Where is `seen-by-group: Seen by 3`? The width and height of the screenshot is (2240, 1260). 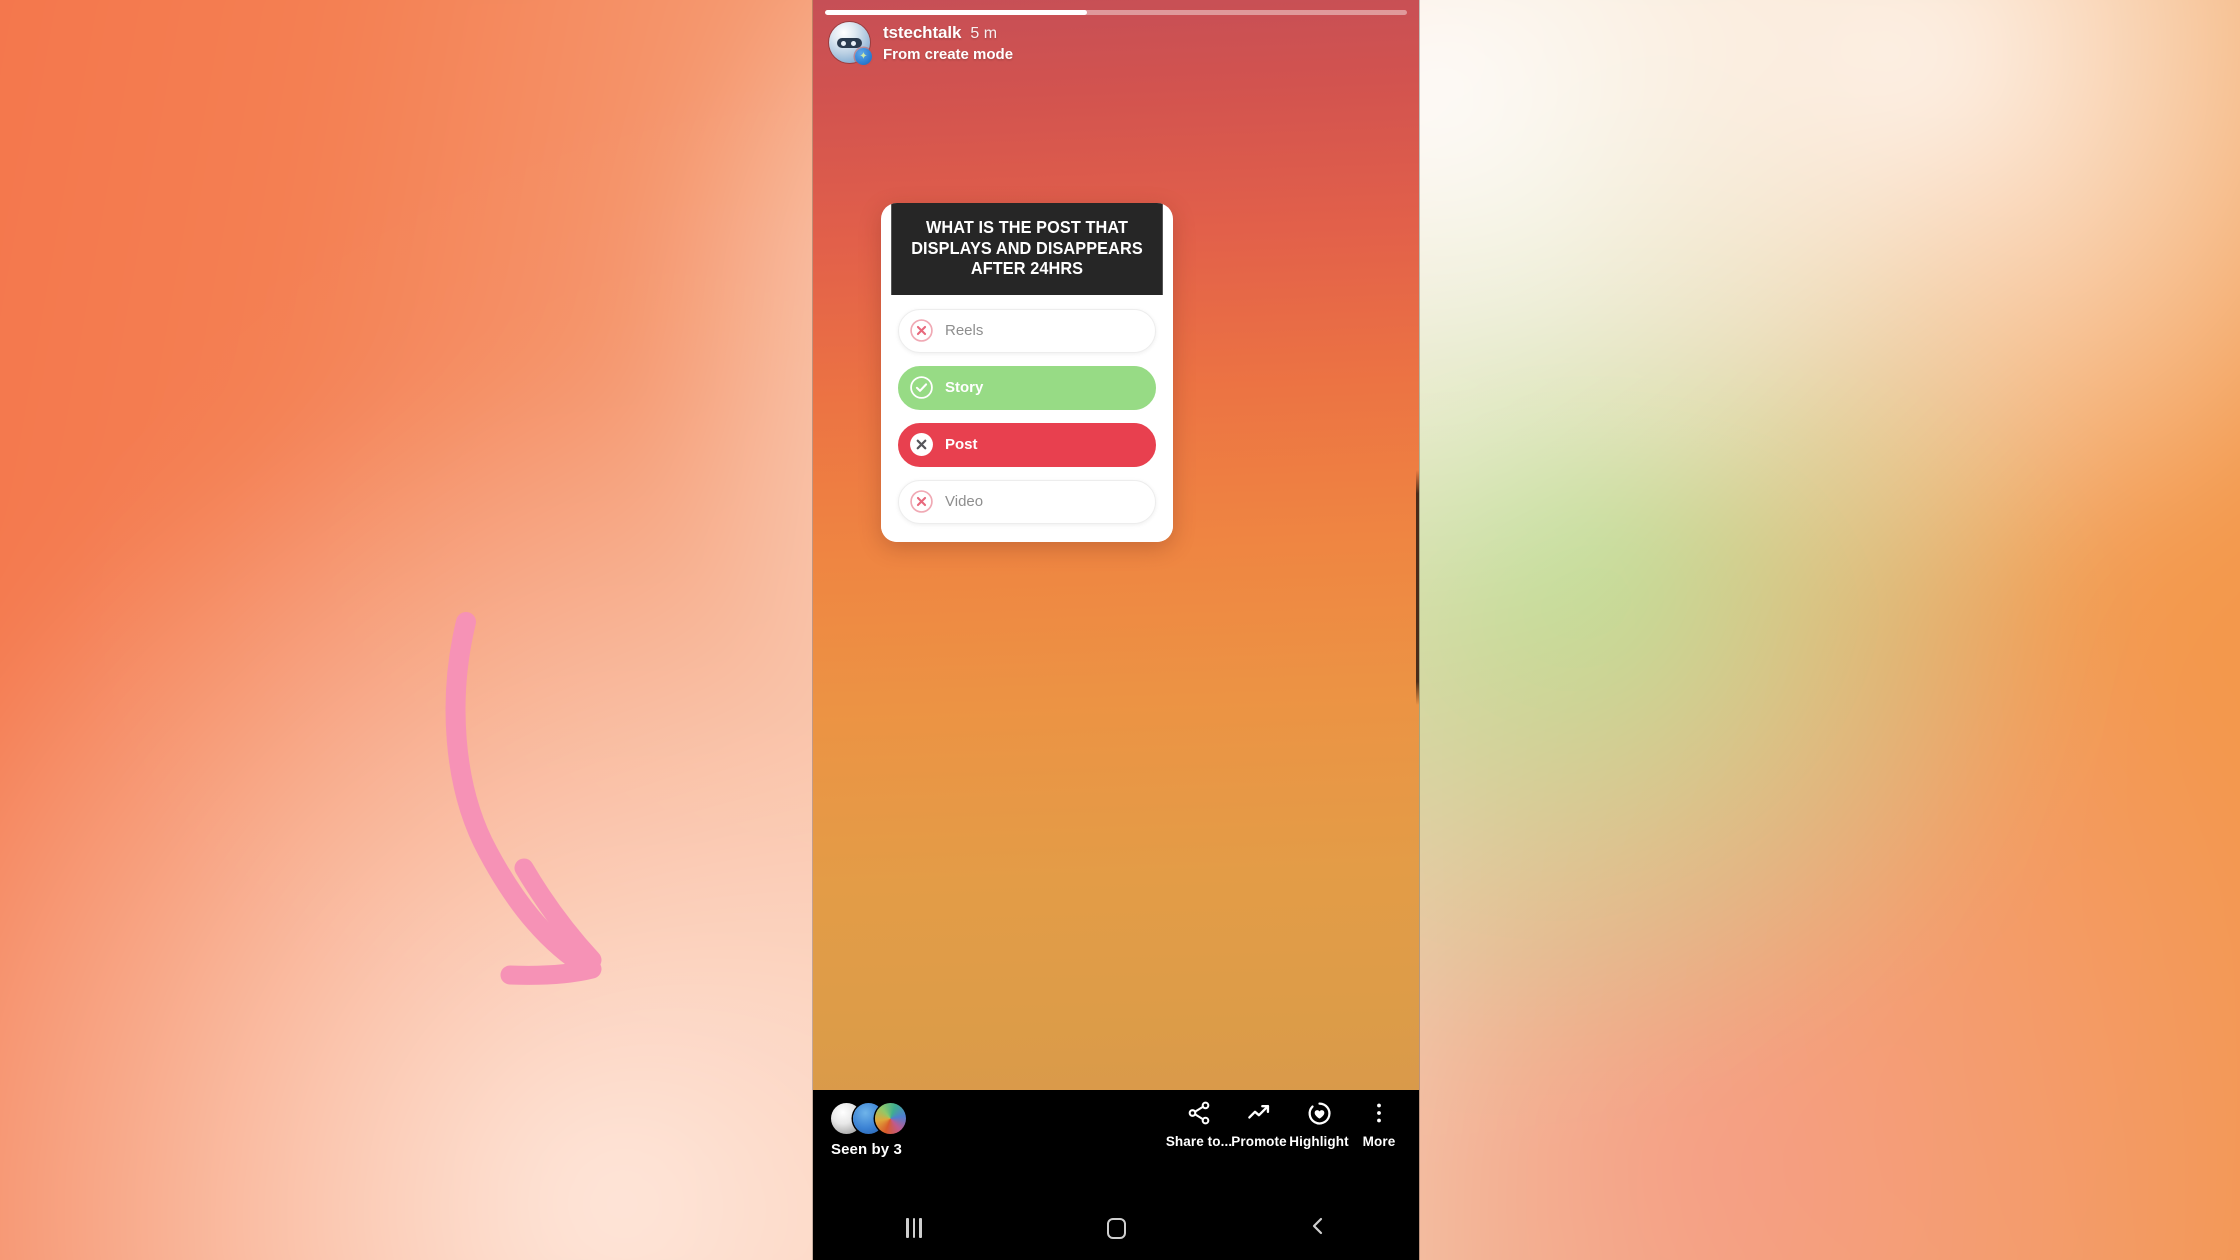 seen-by-group: Seen by 3 is located at coordinates (868, 1129).